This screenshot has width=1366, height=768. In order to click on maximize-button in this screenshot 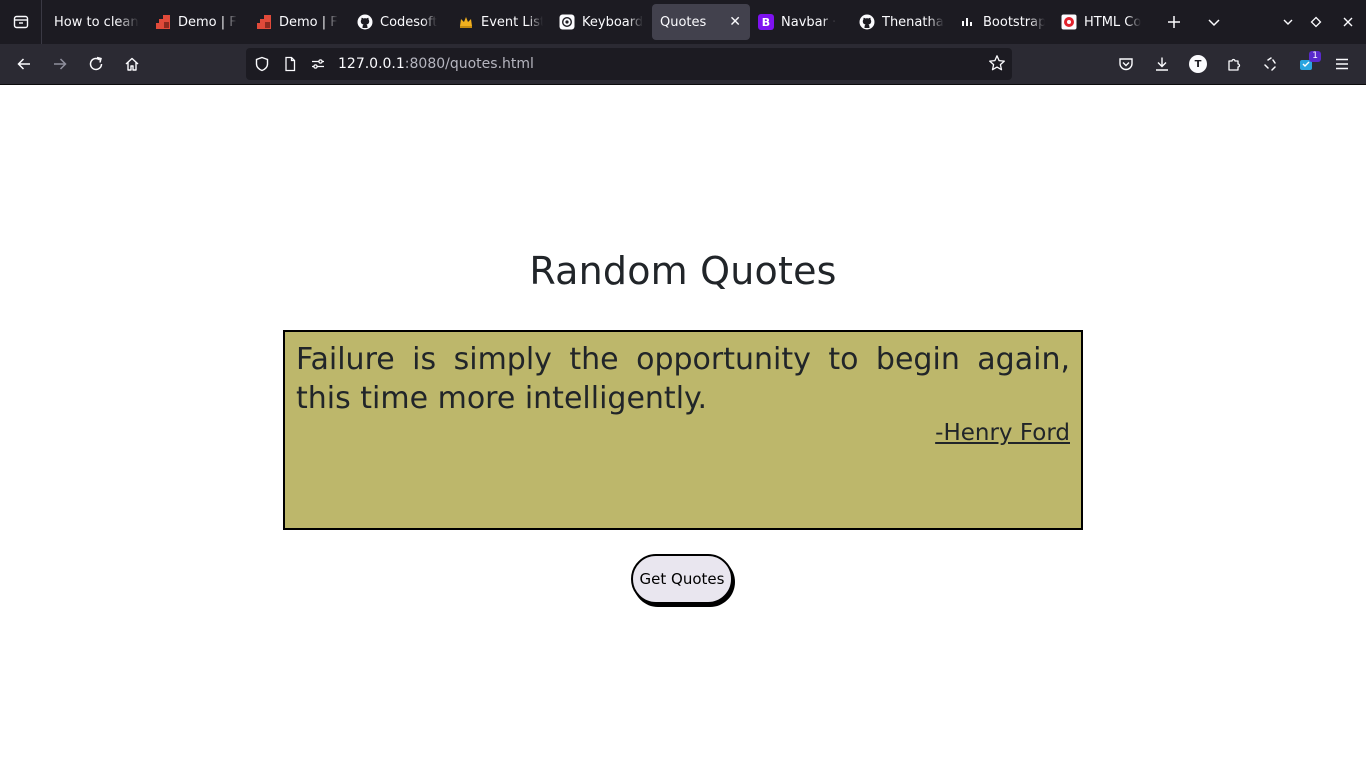, I will do `click(1316, 22)`.